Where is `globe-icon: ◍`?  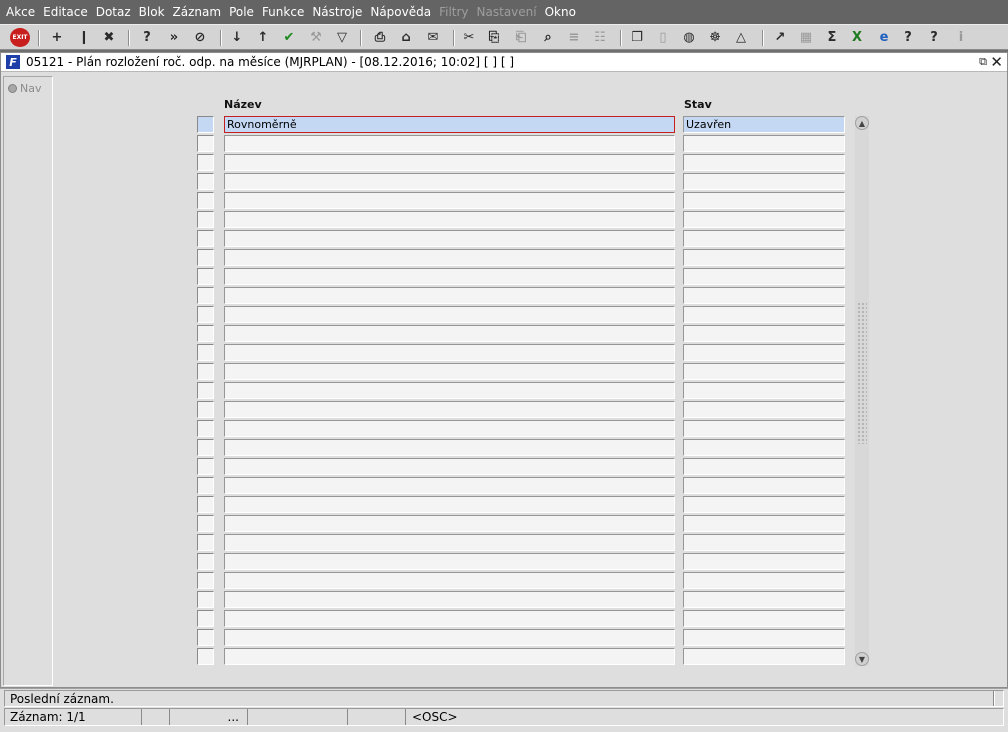 globe-icon: ◍ is located at coordinates (689, 37).